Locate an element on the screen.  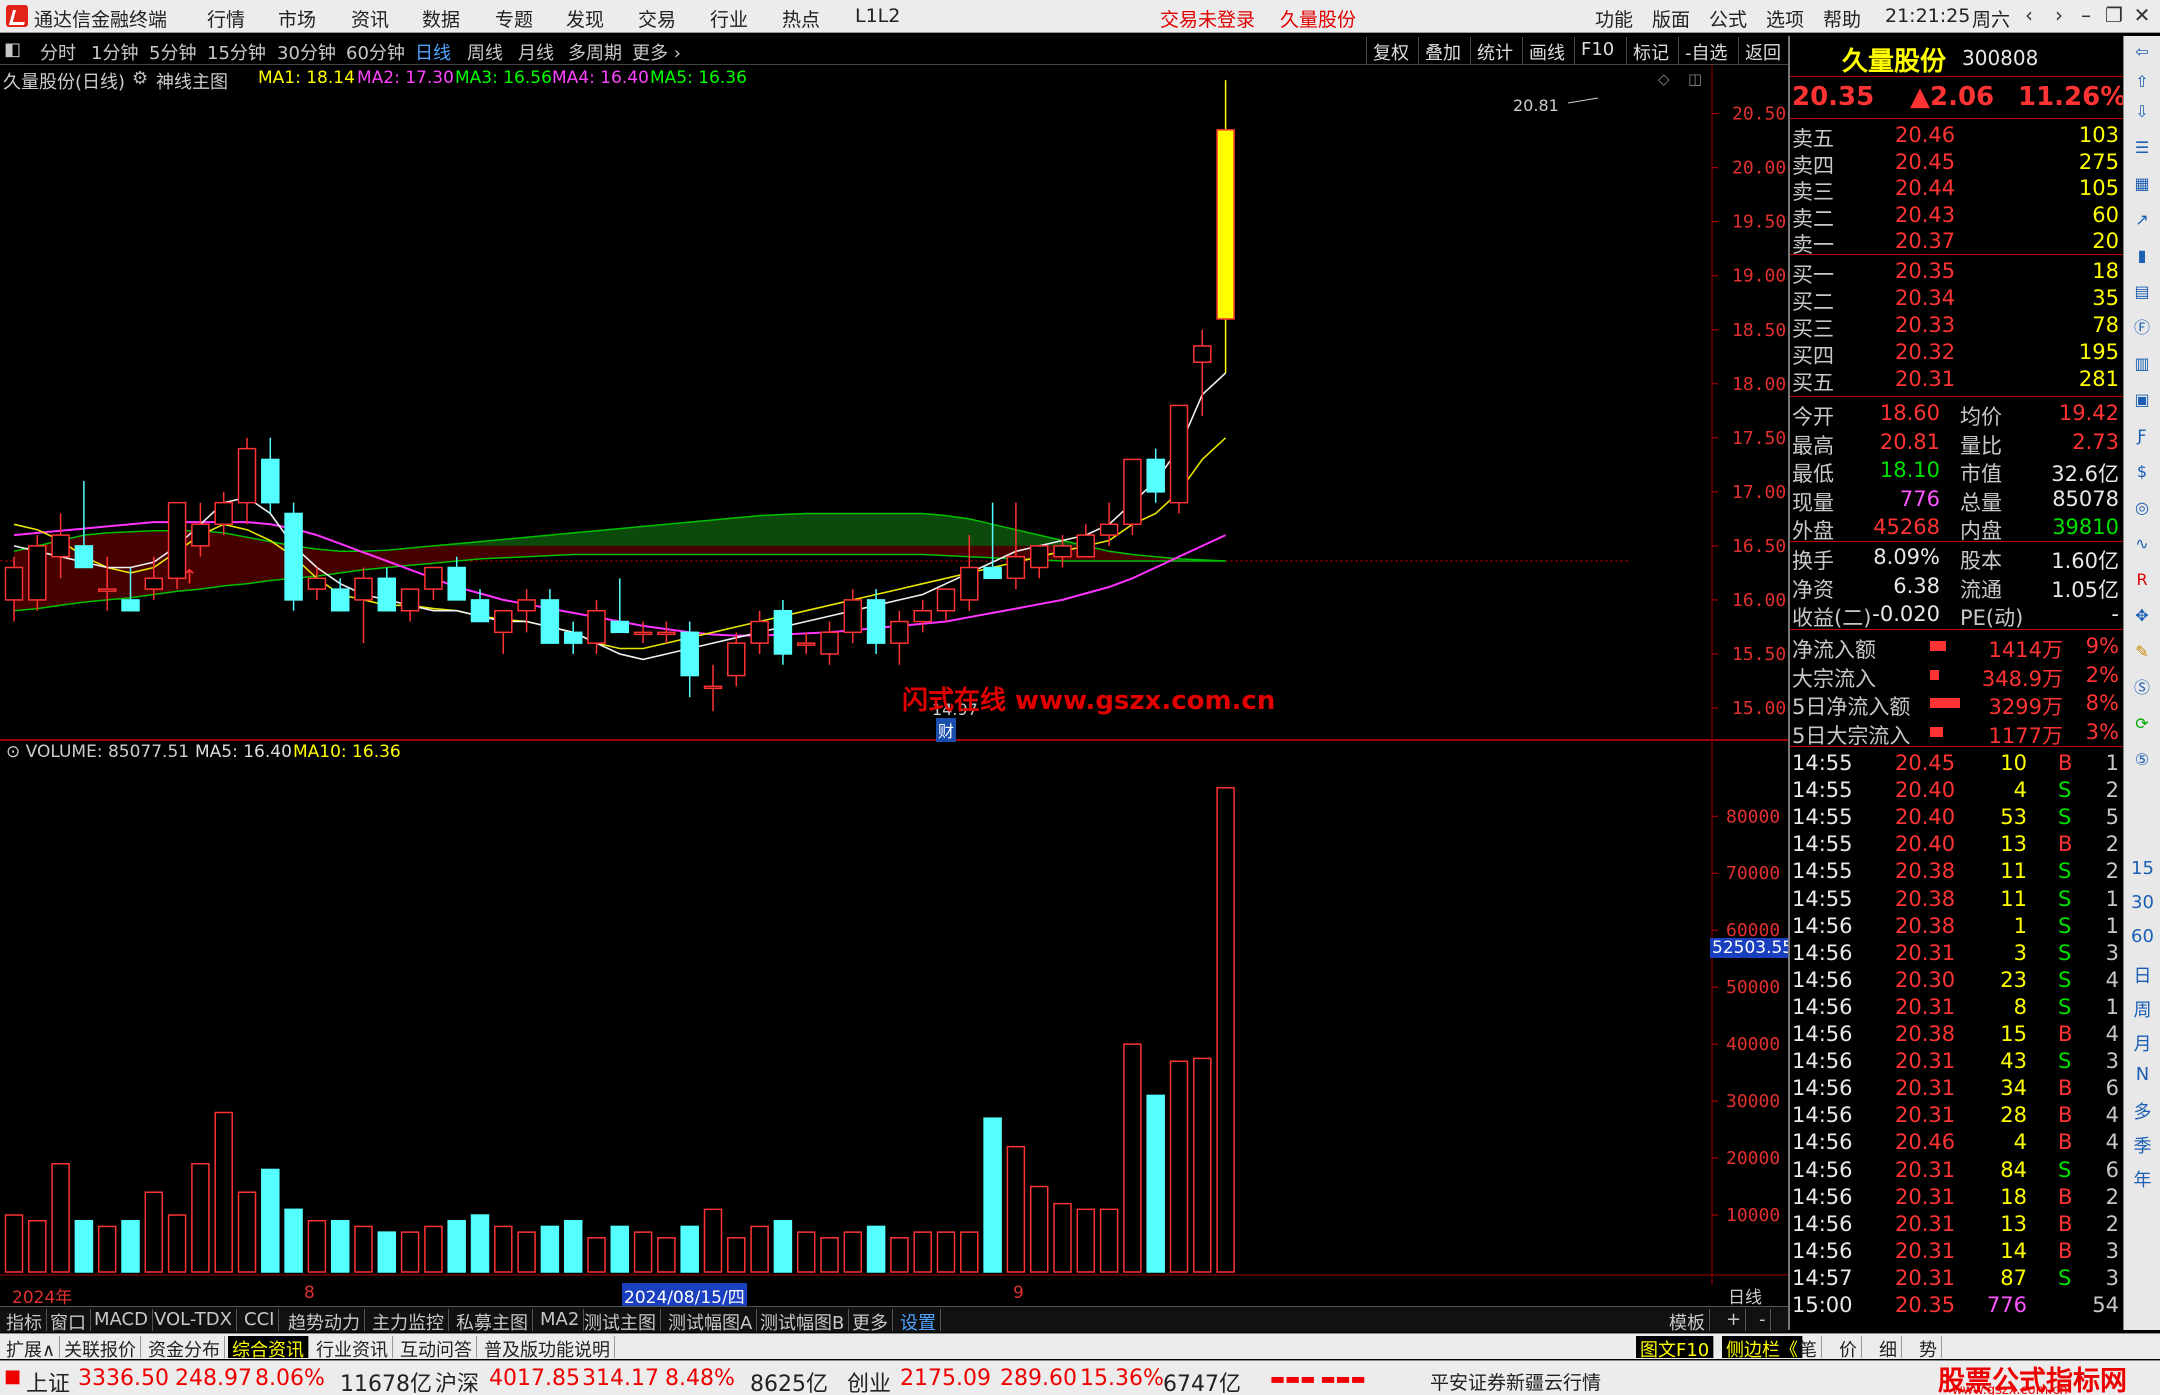
indicator-tab: CCI is located at coordinates (260, 1320).